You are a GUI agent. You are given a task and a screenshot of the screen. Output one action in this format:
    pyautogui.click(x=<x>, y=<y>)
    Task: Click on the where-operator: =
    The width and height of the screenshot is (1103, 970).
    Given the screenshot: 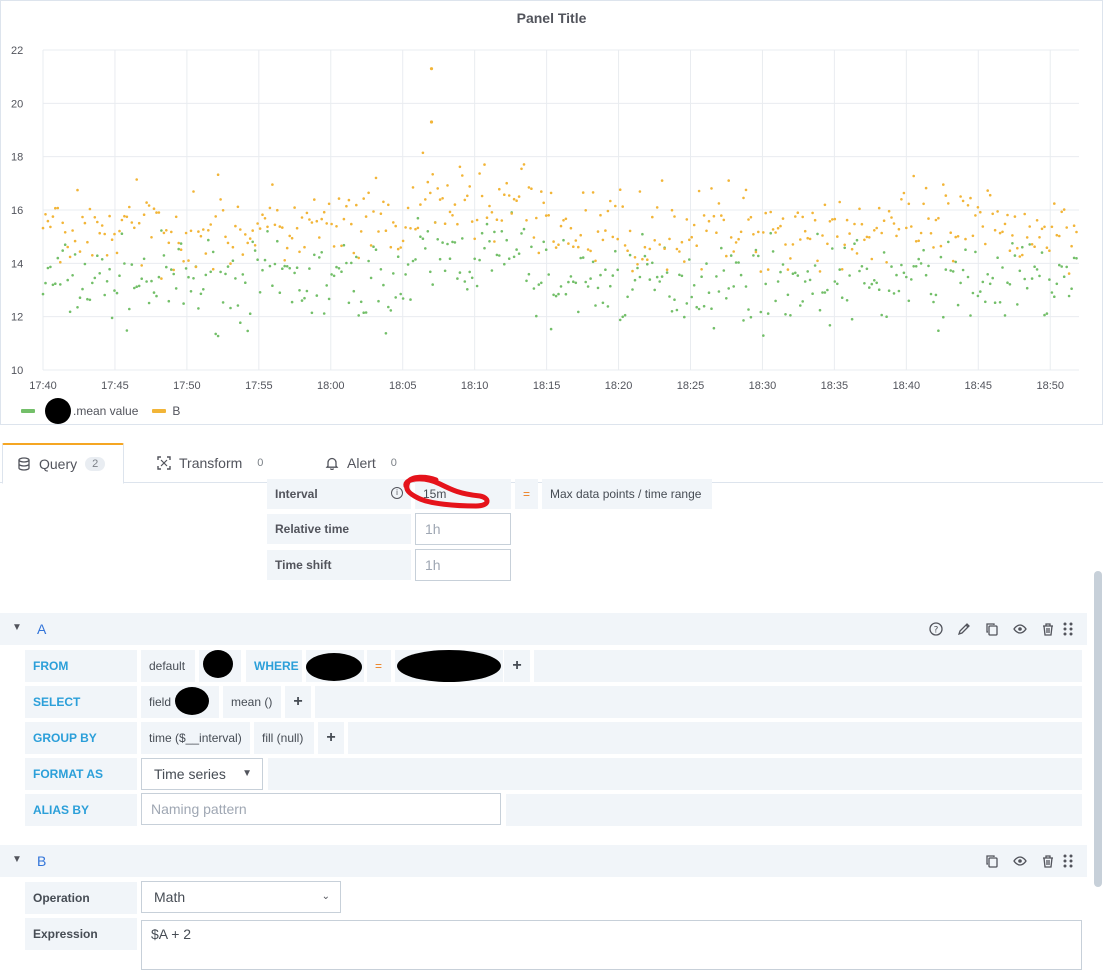 What is the action you would take?
    pyautogui.click(x=379, y=666)
    